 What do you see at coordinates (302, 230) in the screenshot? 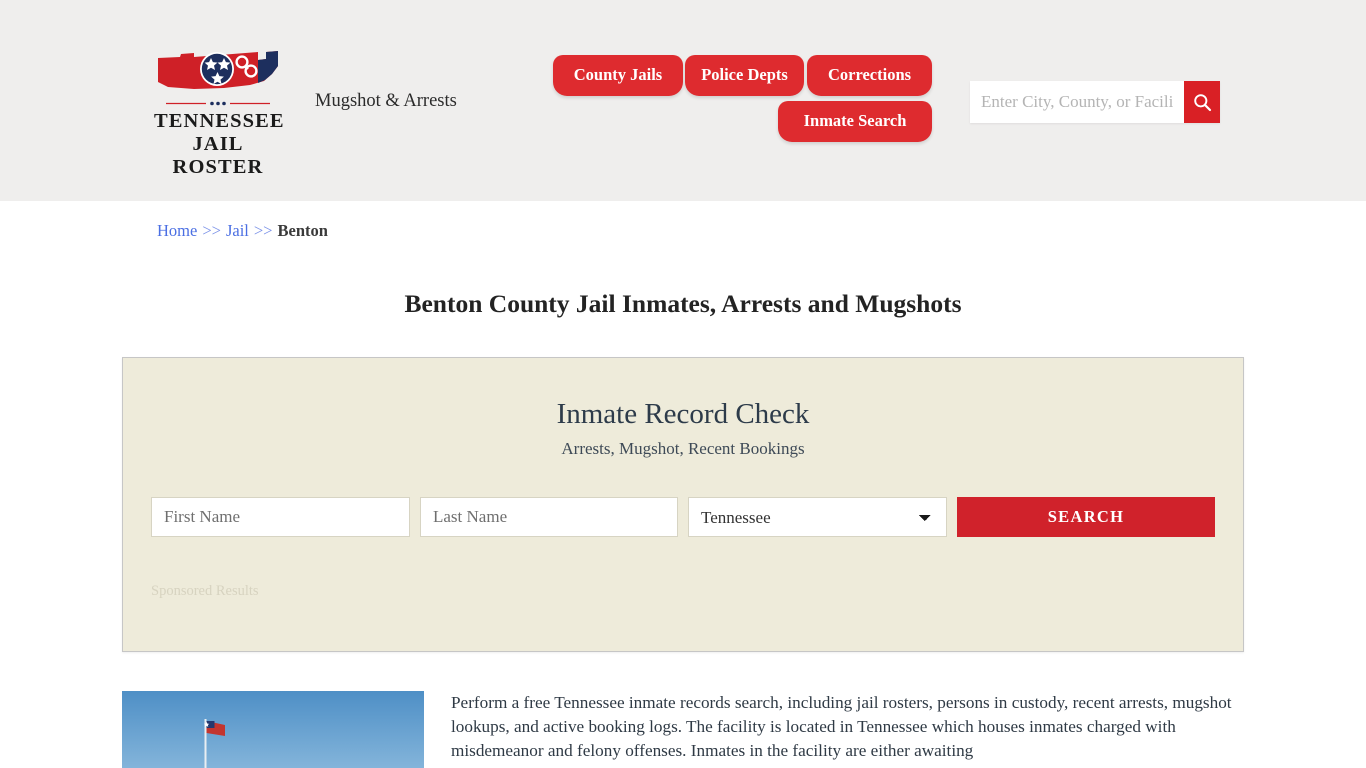
I see `breadcrumb-current: Benton` at bounding box center [302, 230].